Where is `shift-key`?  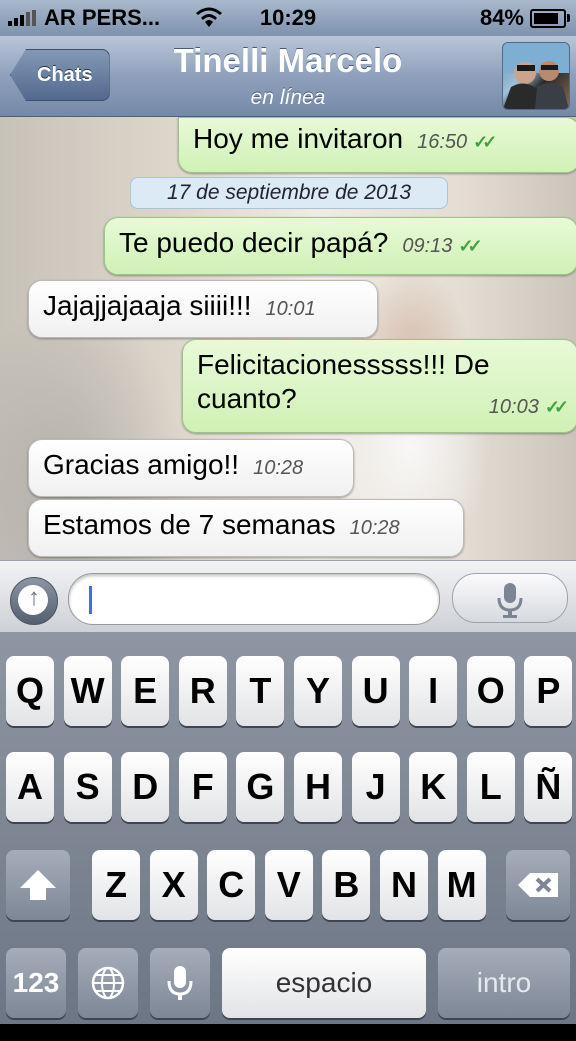 shift-key is located at coordinates (38, 885).